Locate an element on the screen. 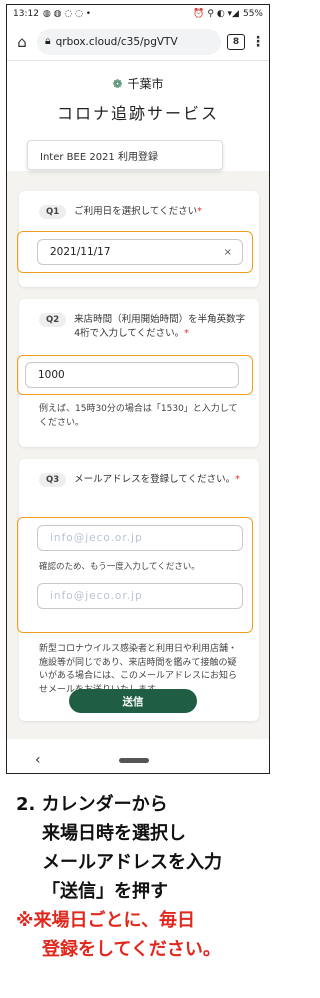 Image resolution: width=320 pixels, height=998 pixels. home-icon: ⌂ is located at coordinates (22, 42).